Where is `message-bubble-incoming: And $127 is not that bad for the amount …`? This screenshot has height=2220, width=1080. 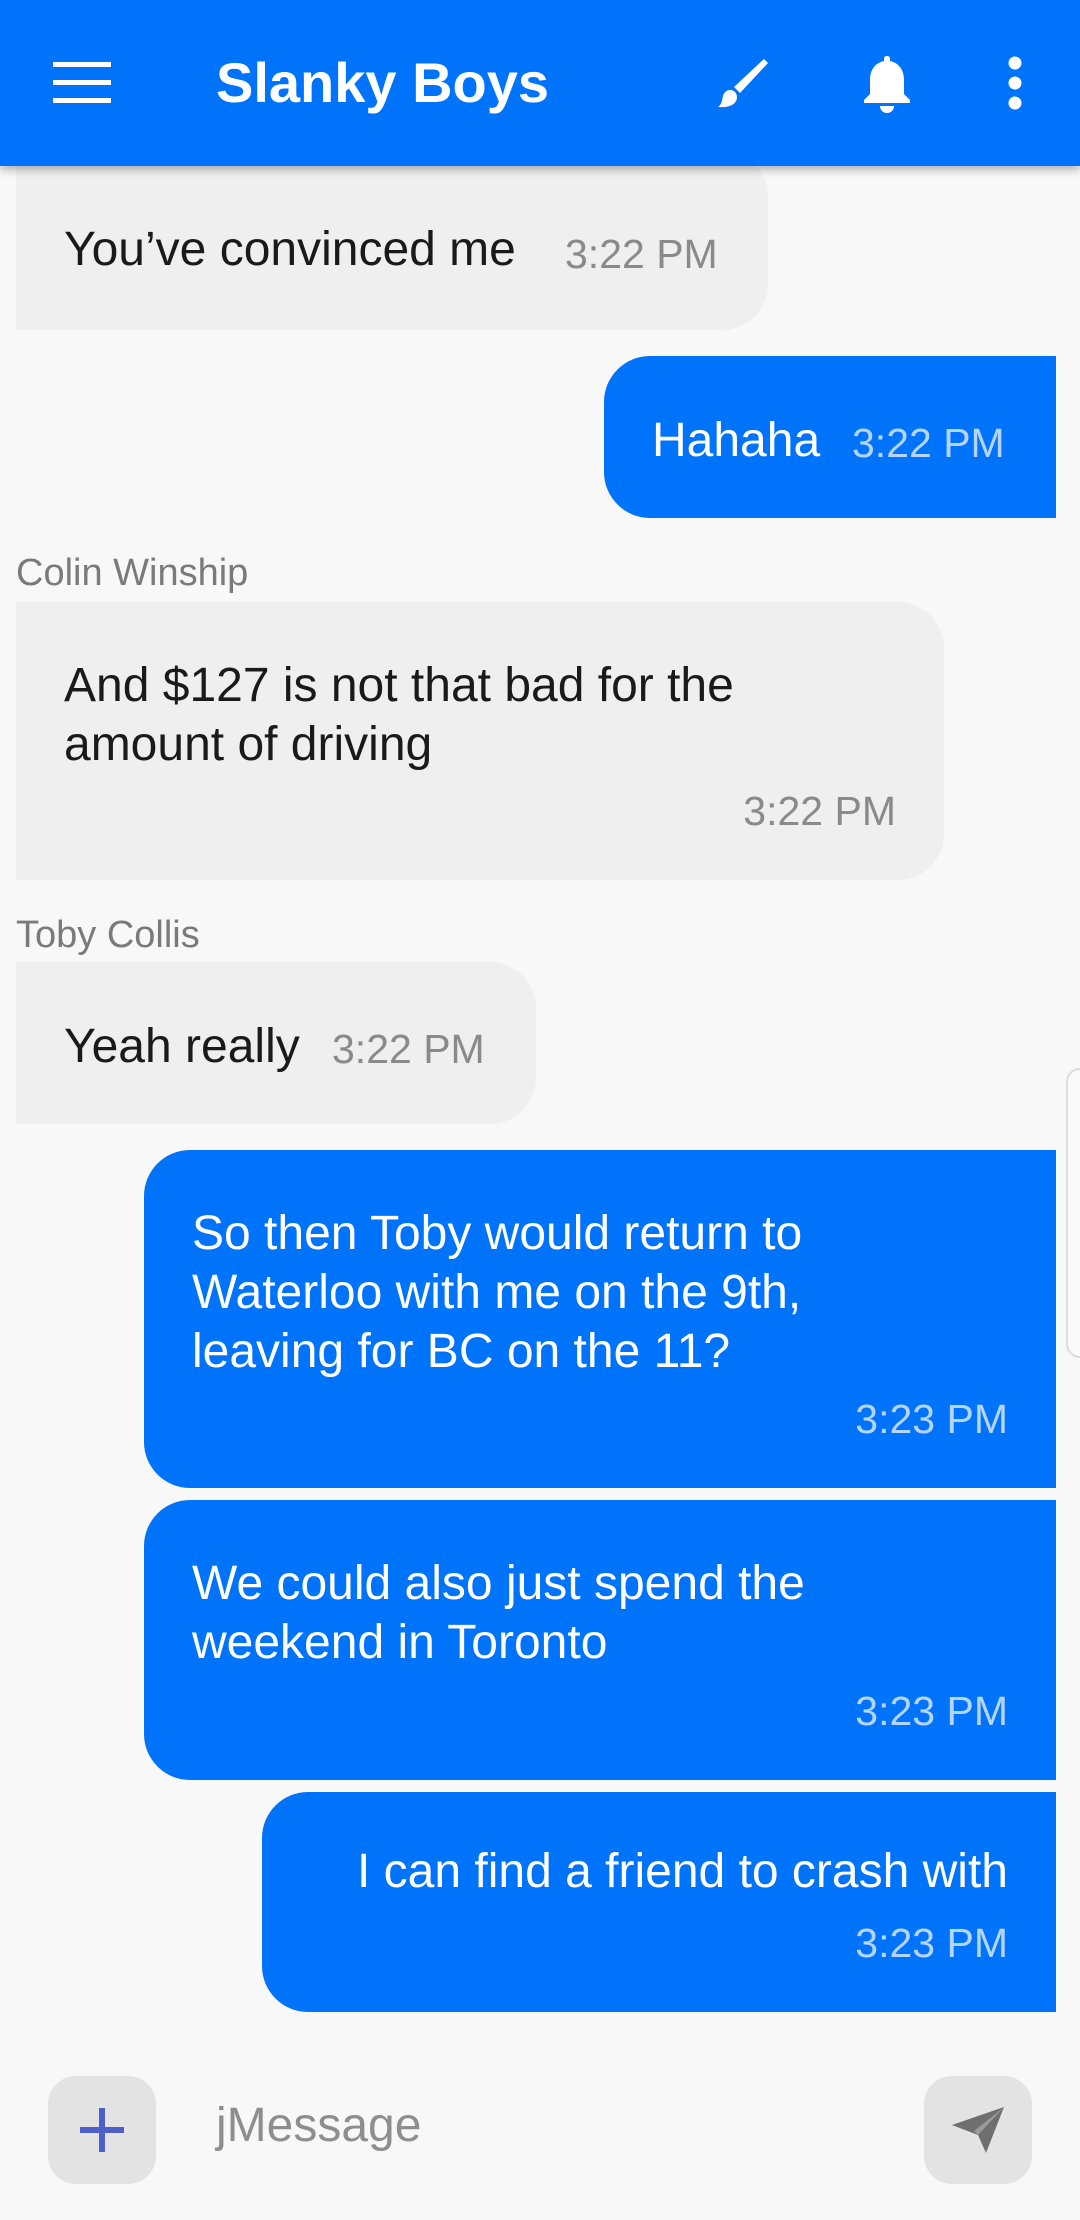 message-bubble-incoming: And $127 is not that bad for the amount … is located at coordinates (480, 741).